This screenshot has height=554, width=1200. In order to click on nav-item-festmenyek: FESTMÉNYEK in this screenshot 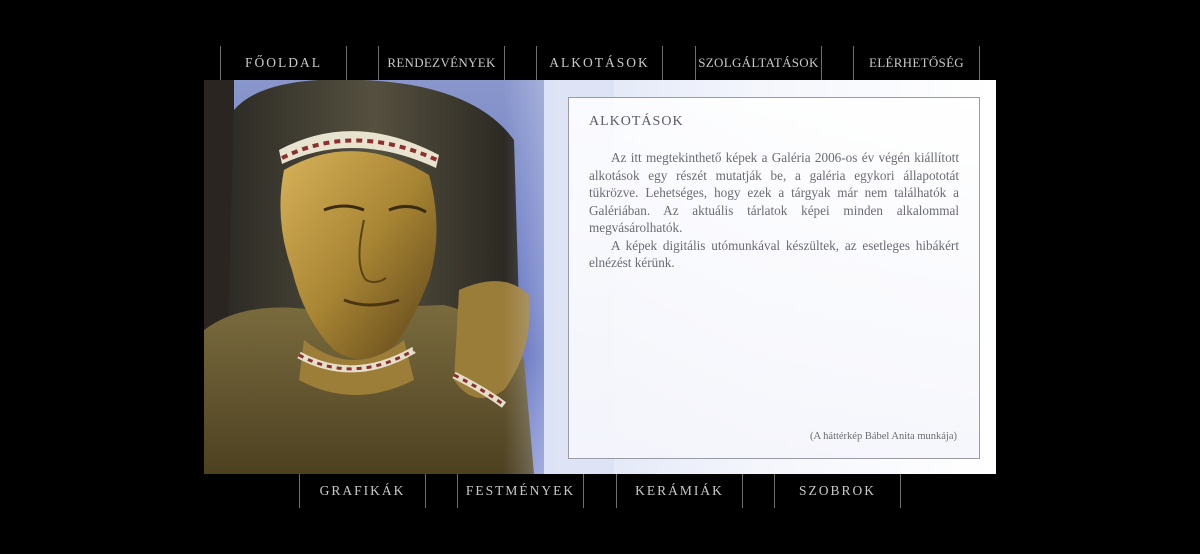, I will do `click(520, 491)`.